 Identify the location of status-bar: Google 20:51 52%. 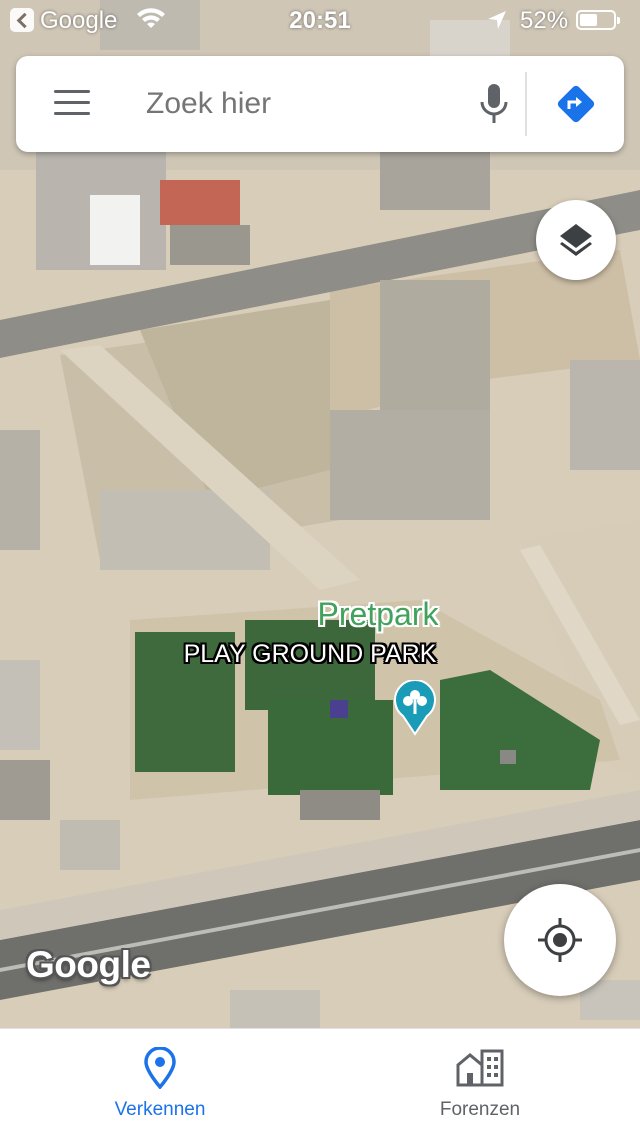
(320, 20).